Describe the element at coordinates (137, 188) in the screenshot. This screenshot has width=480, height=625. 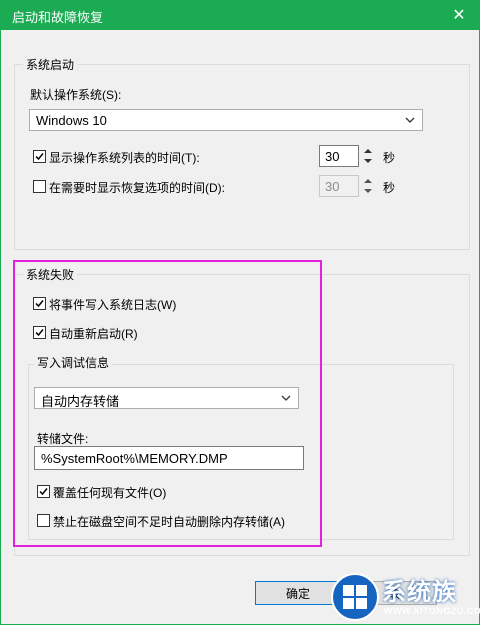
I see `show-recovery-label: 在需要时显示恢复选项的时间(D):` at that location.